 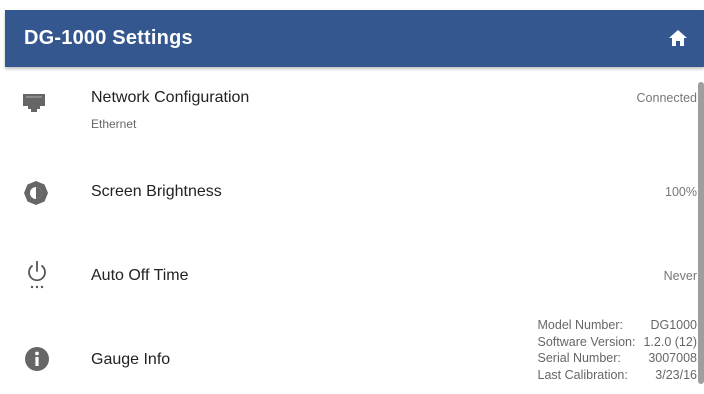 I want to click on app-bar: DG-1000 Settings, so click(x=354, y=38).